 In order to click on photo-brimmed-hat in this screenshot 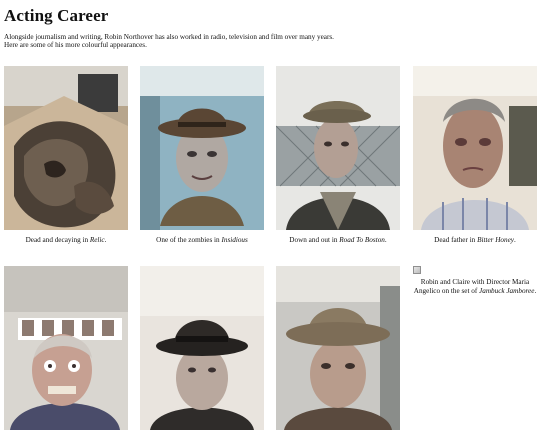, I will do `click(338, 348)`.